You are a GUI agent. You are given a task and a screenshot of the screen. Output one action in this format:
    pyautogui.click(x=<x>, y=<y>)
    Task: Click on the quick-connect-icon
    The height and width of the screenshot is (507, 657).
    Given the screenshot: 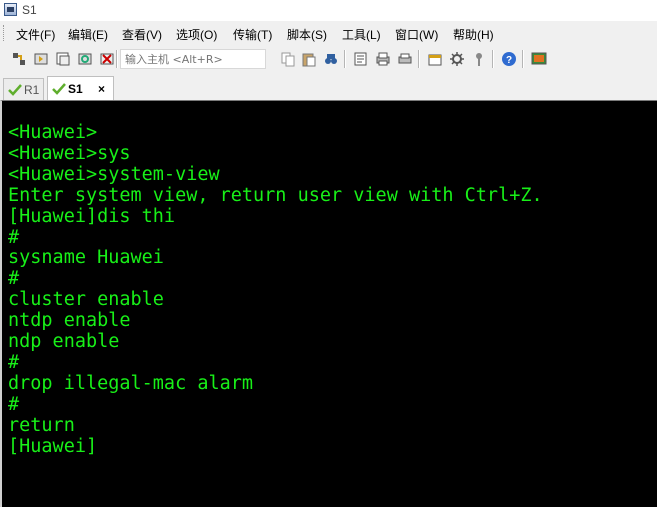 What is the action you would take?
    pyautogui.click(x=41, y=59)
    